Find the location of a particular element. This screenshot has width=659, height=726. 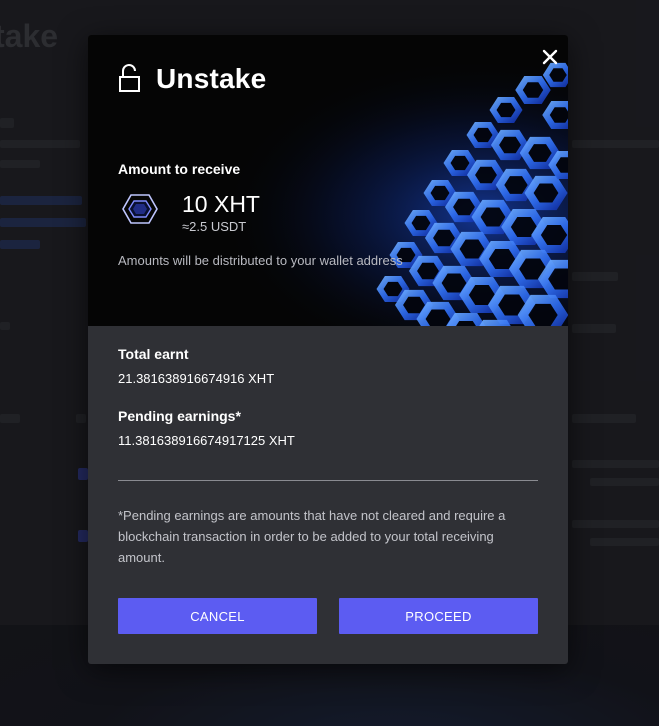

total-earnt-value: 21.381638916674916 XHT is located at coordinates (196, 378).